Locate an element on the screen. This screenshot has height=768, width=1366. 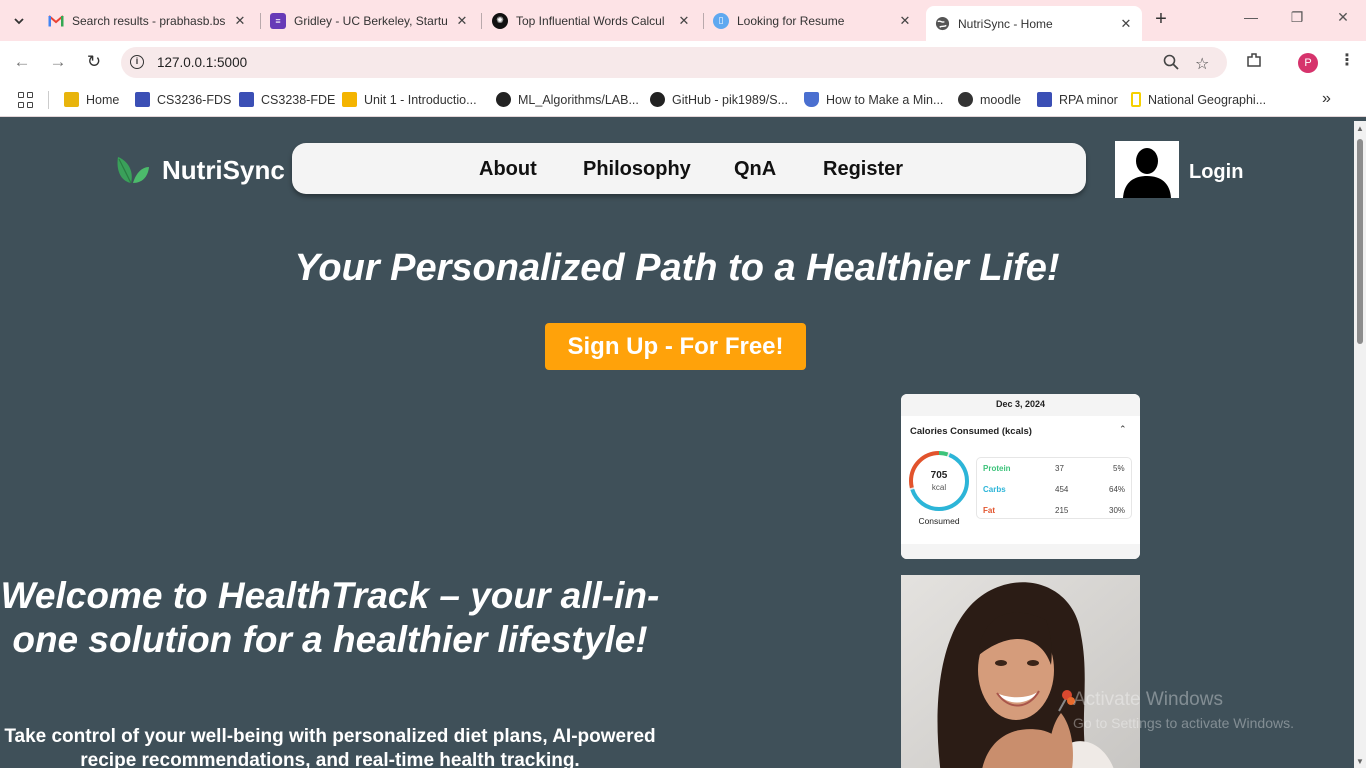
back-icon: ← is located at coordinates (22, 62).